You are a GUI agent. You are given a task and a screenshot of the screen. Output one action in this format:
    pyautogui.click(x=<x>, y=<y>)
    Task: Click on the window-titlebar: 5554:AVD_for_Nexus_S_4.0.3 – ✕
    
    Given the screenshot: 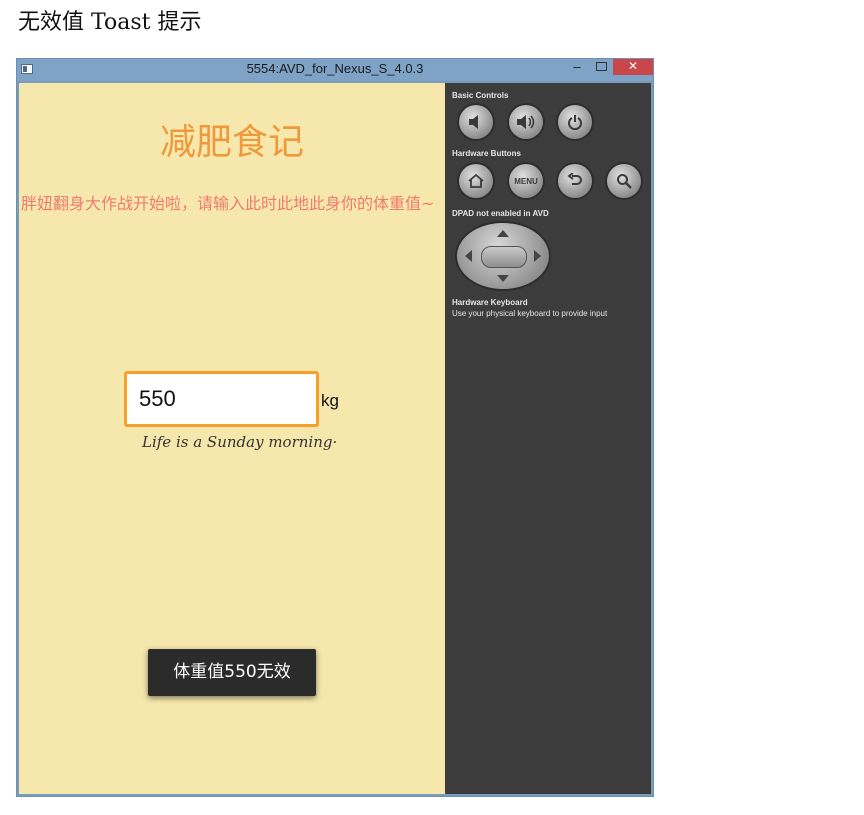 What is the action you would take?
    pyautogui.click(x=335, y=70)
    